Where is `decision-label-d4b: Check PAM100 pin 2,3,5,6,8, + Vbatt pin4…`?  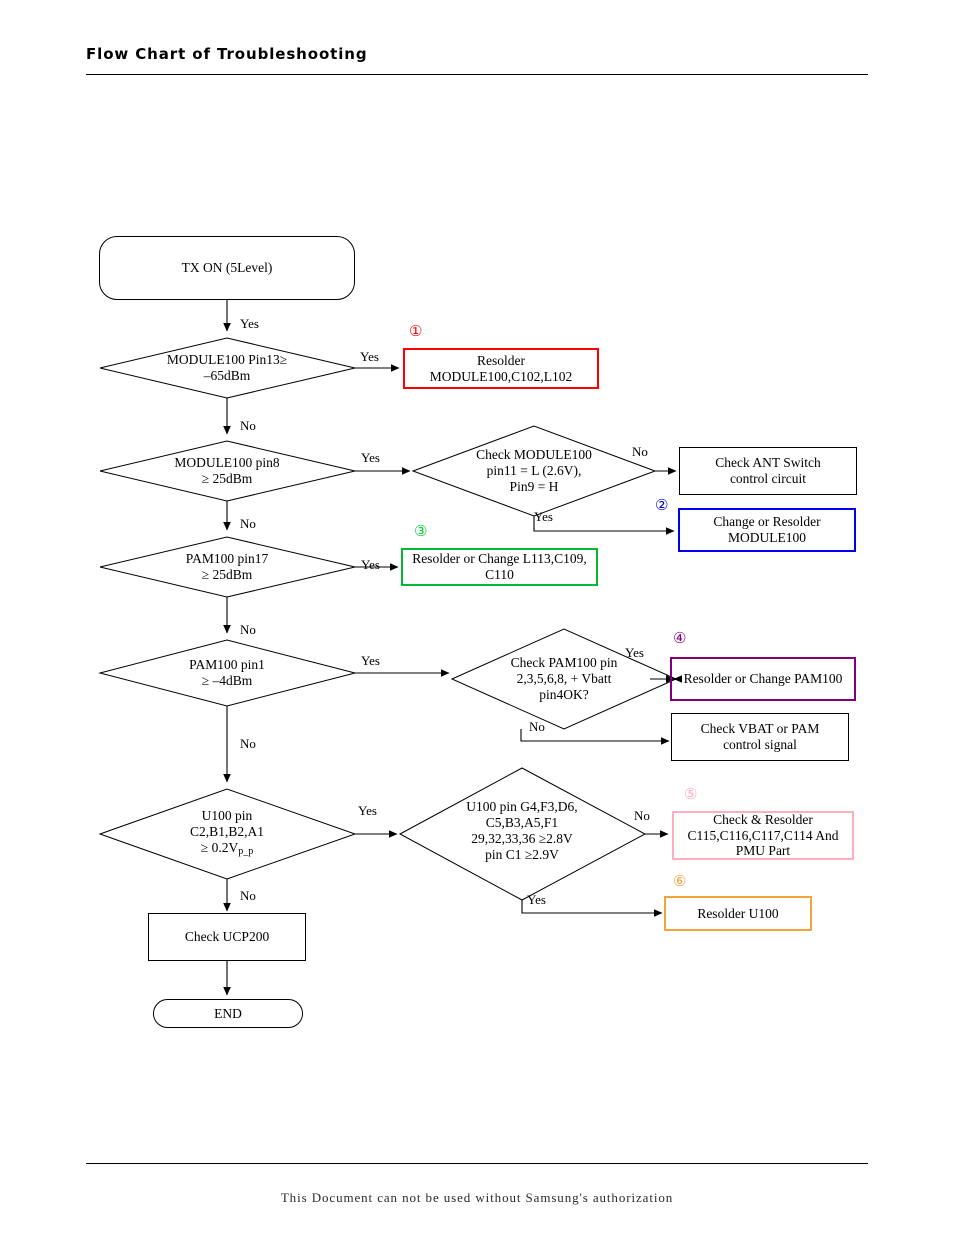
decision-label-d4b: Check PAM100 pin 2,3,5,6,8, + Vbatt pin4… is located at coordinates (564, 679).